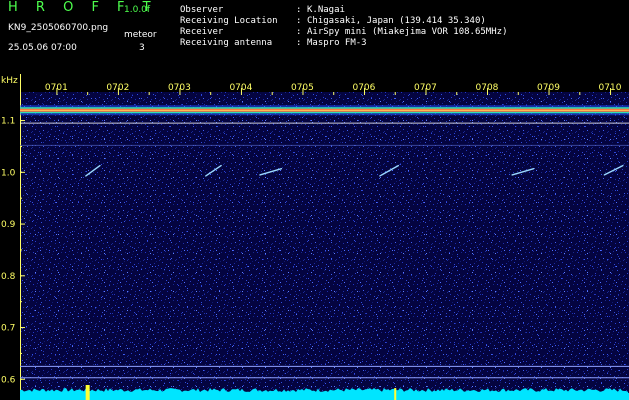 This screenshot has width=629, height=400. What do you see at coordinates (142, 48) in the screenshot?
I see `meteor-count: 3` at bounding box center [142, 48].